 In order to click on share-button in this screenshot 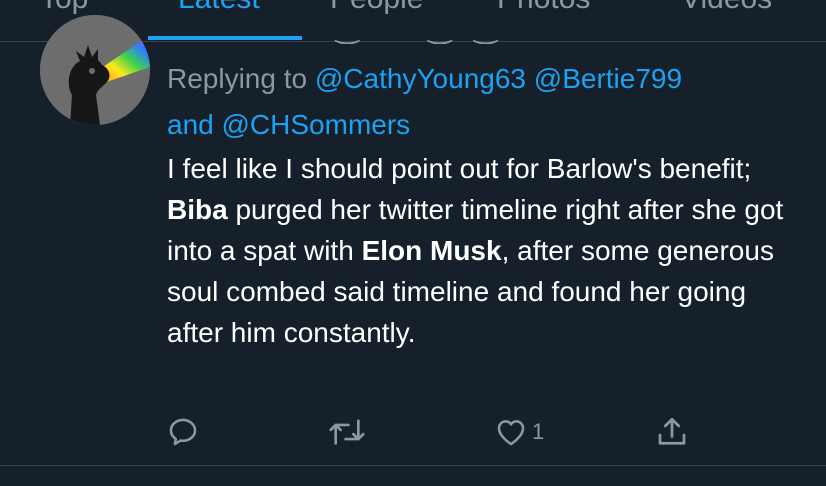, I will do `click(672, 432)`.